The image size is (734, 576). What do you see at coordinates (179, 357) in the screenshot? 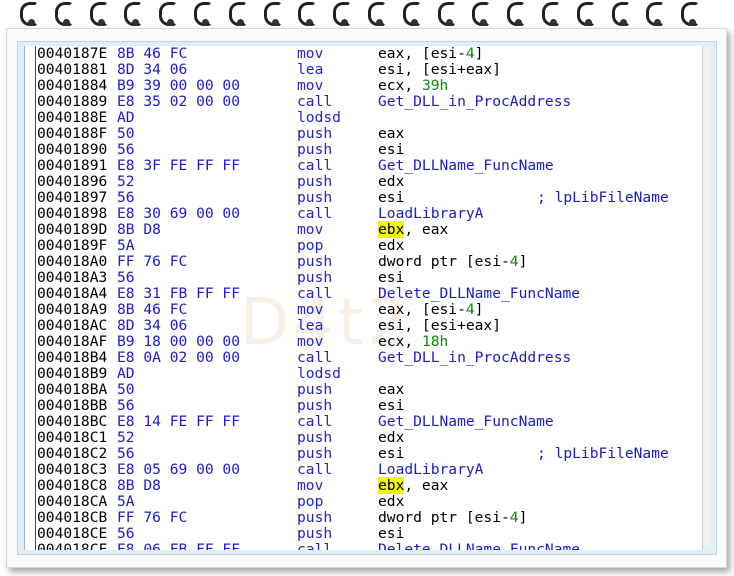
I see `hex-bytes-cell: E8 0A 02 00 00` at bounding box center [179, 357].